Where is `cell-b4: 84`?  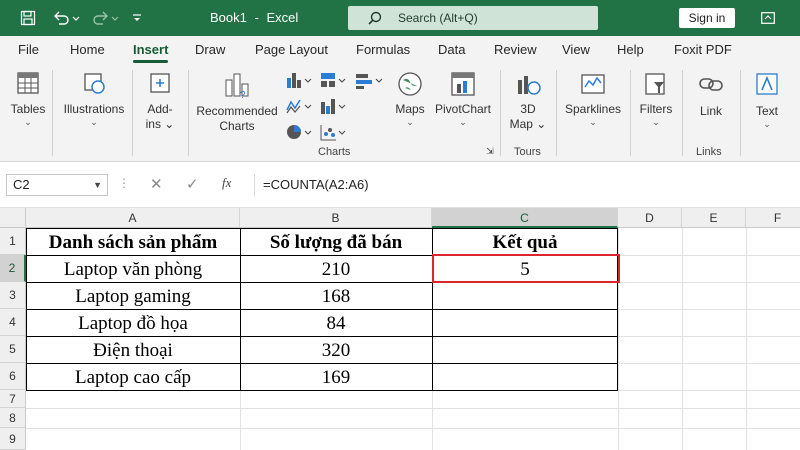
cell-b4: 84 is located at coordinates (336, 323).